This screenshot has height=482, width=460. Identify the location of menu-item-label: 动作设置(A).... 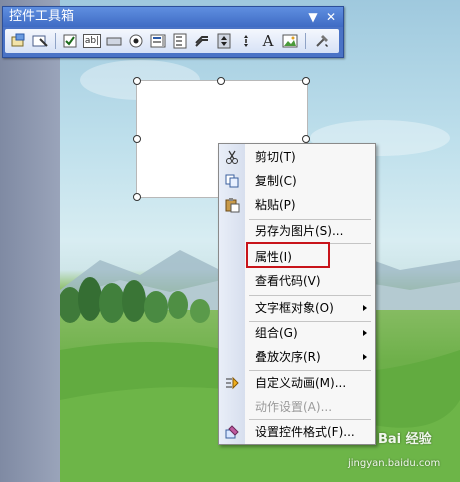
(294, 407).